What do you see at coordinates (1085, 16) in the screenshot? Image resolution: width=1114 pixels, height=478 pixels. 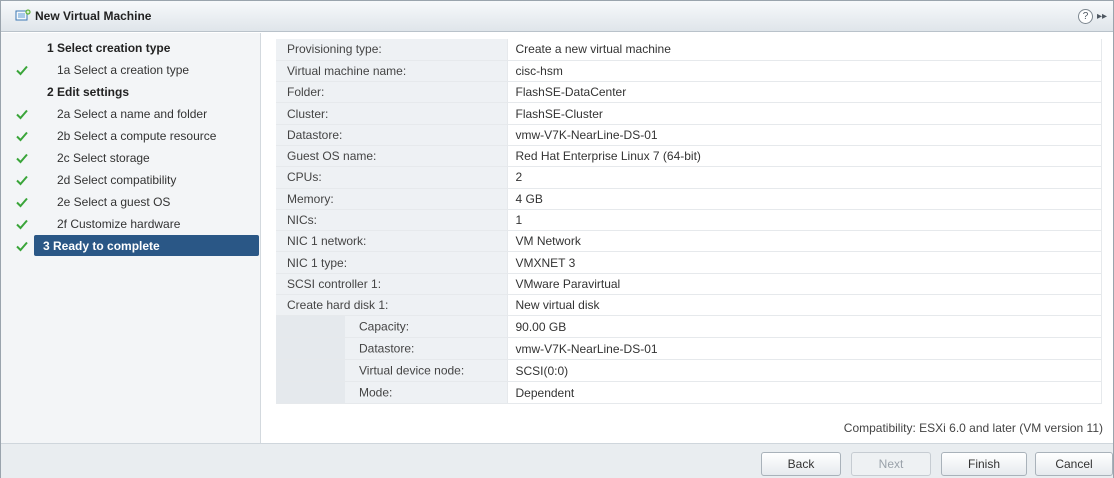 I see `help-icon: ?` at bounding box center [1085, 16].